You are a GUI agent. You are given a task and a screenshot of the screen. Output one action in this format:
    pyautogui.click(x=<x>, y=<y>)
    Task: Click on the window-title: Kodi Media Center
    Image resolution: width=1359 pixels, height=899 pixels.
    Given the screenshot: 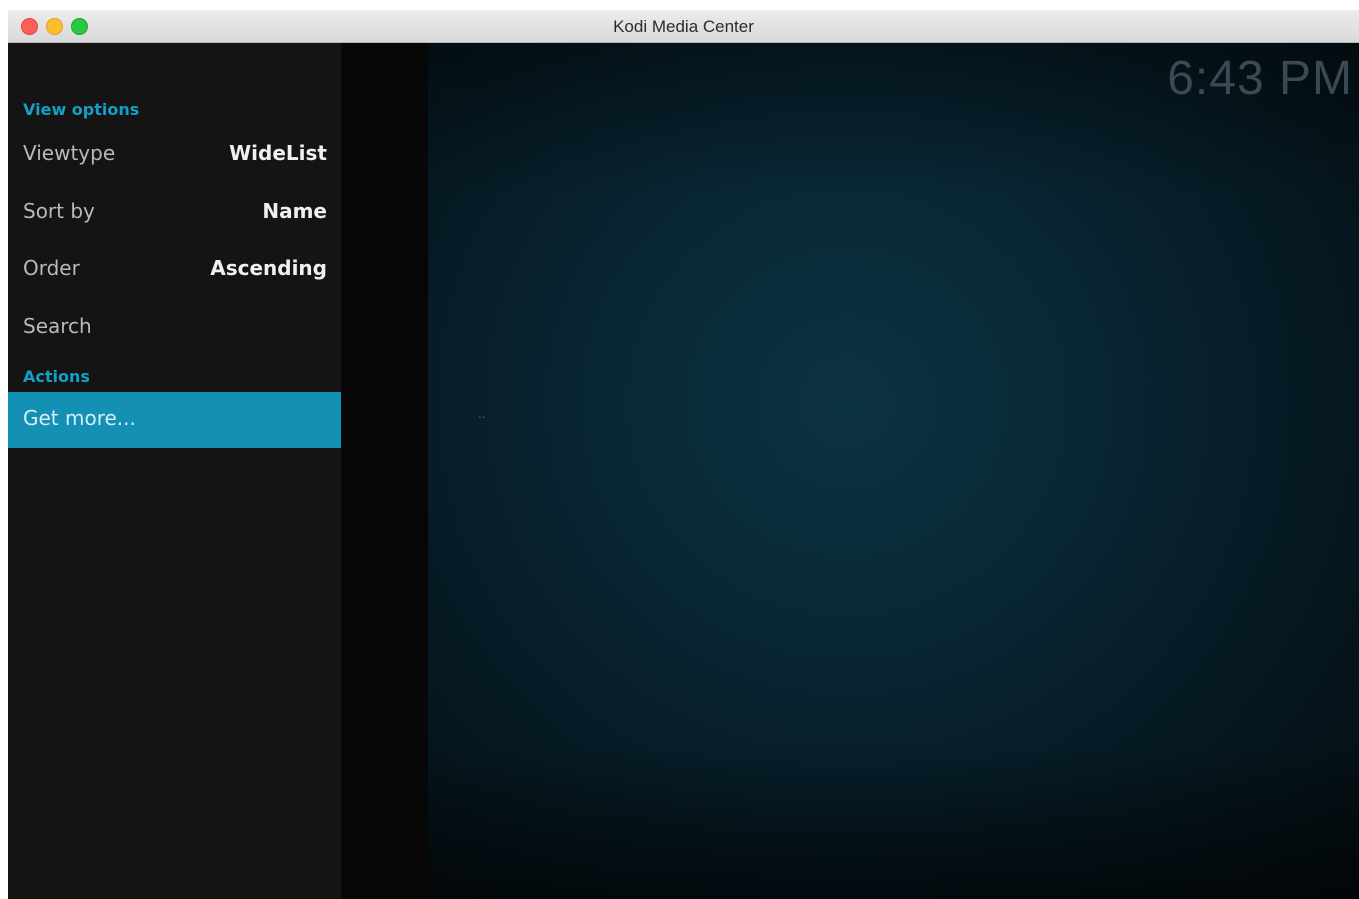 What is the action you would take?
    pyautogui.click(x=683, y=26)
    